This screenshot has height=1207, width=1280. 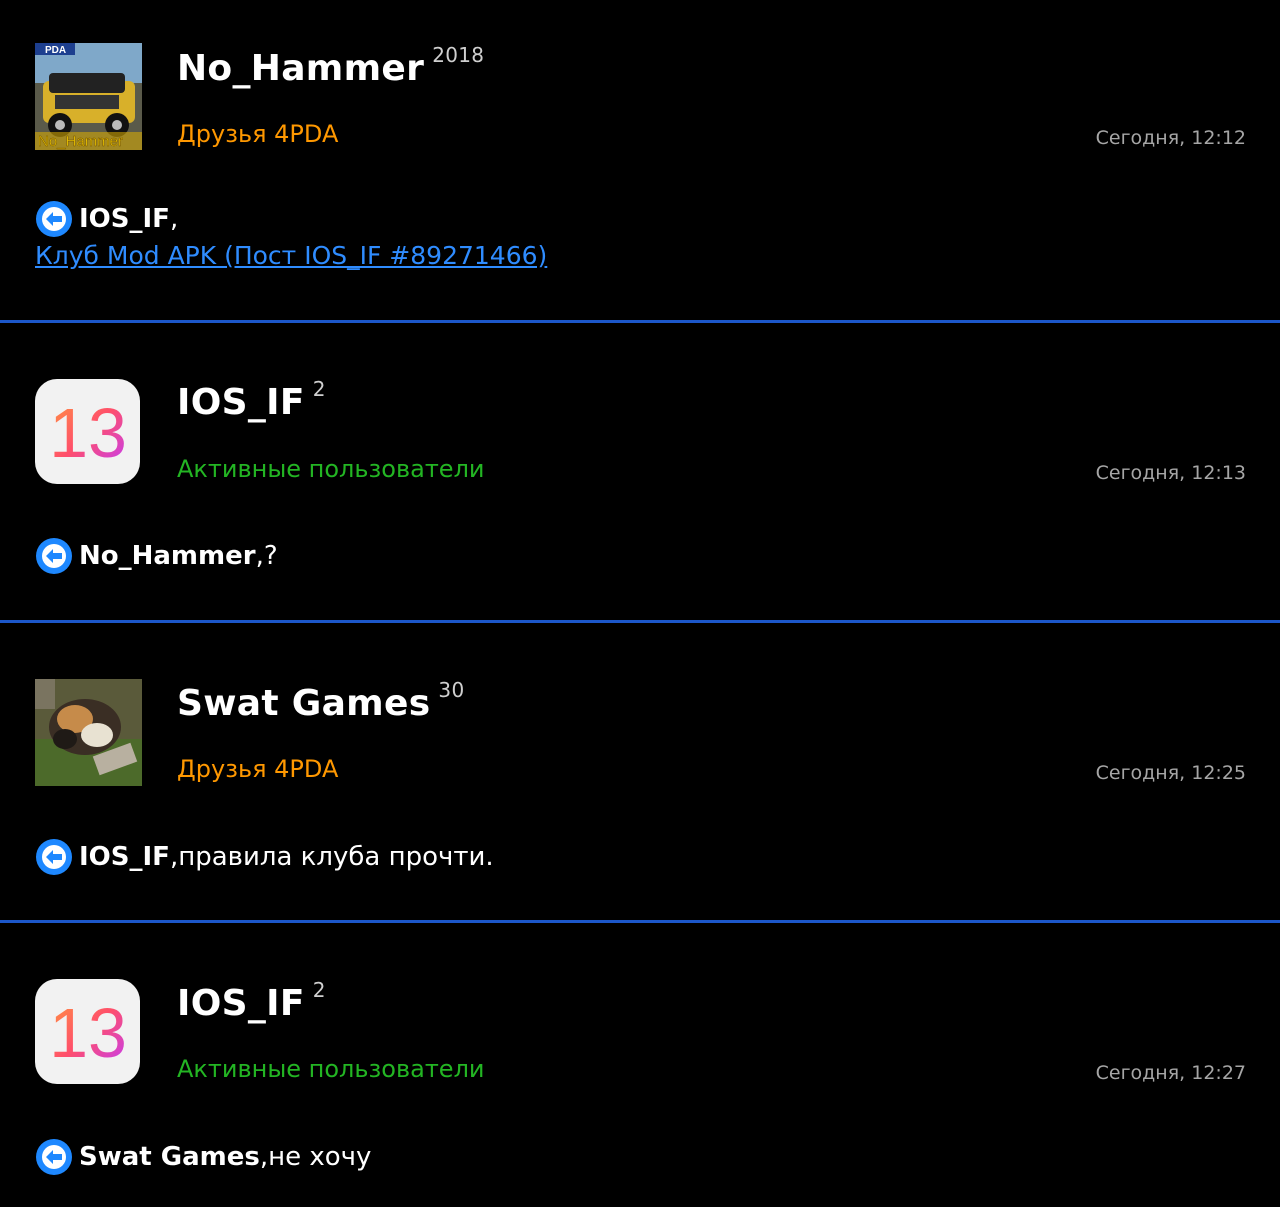 I want to click on reply-line: No_Hammer, ?, so click(x=156, y=556).